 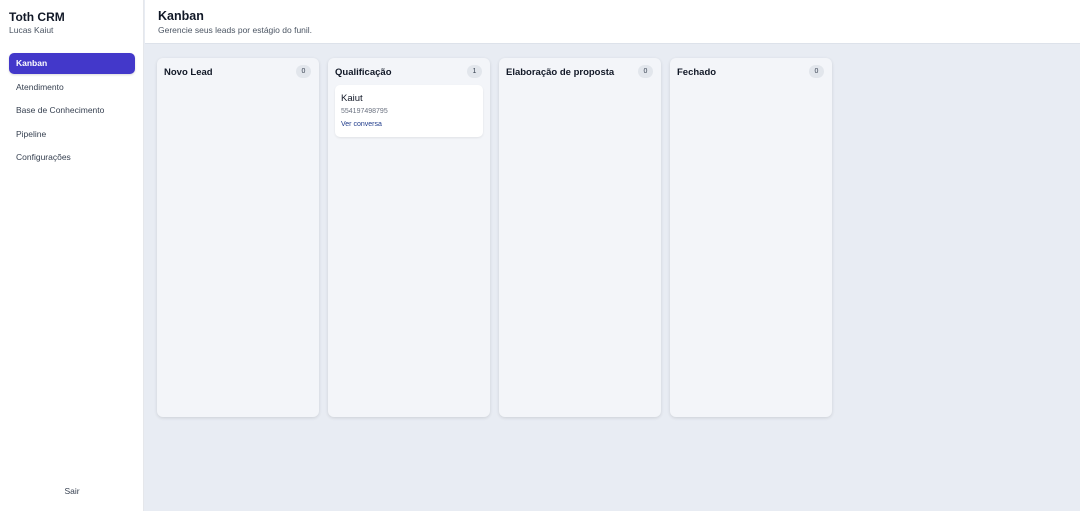 I want to click on kanban-column-novo-lead: Novo Lead 0, so click(x=238, y=237).